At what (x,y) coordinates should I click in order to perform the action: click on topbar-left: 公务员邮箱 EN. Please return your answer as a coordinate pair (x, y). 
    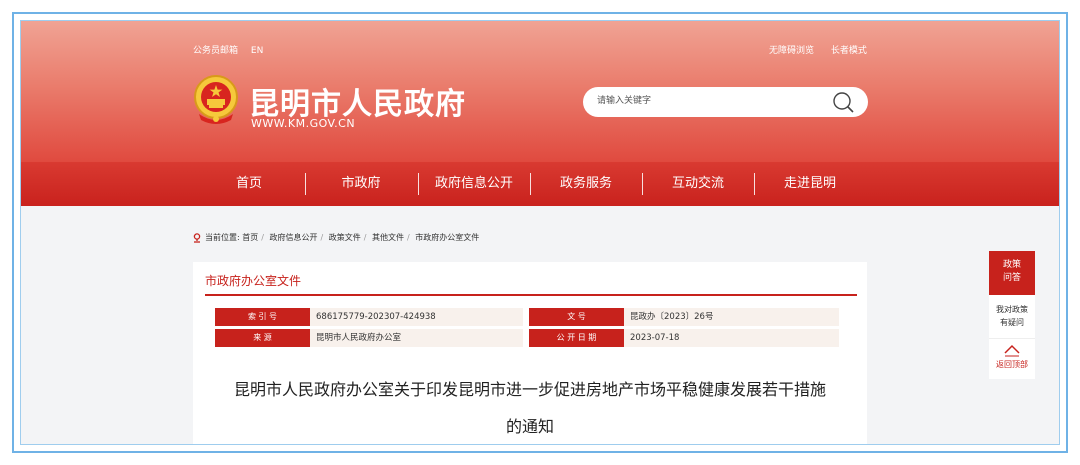
    Looking at the image, I should click on (233, 49).